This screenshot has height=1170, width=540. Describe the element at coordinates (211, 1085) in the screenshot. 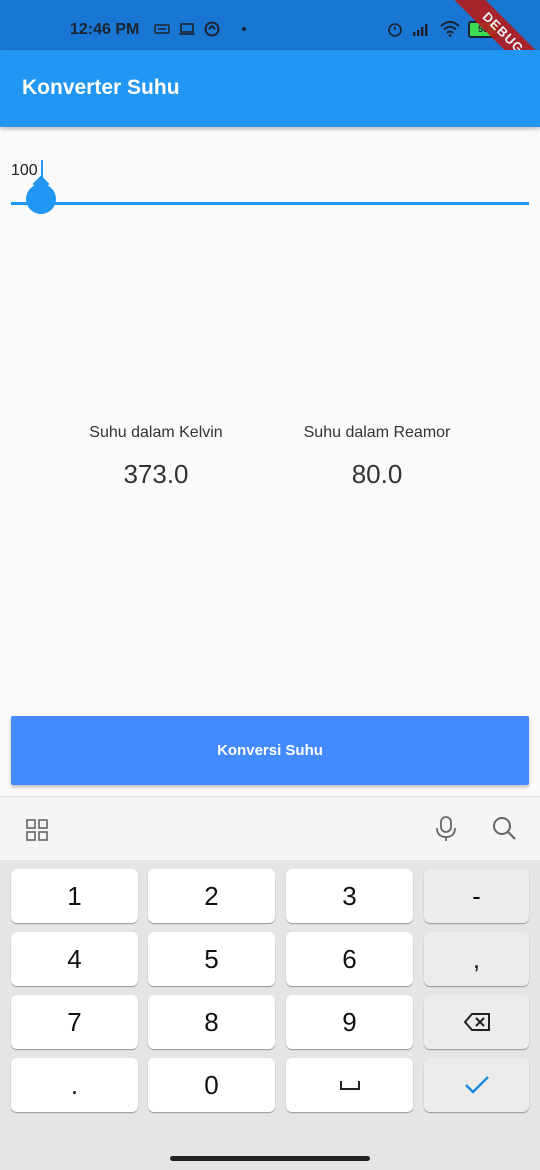

I see `key-0: 0` at that location.